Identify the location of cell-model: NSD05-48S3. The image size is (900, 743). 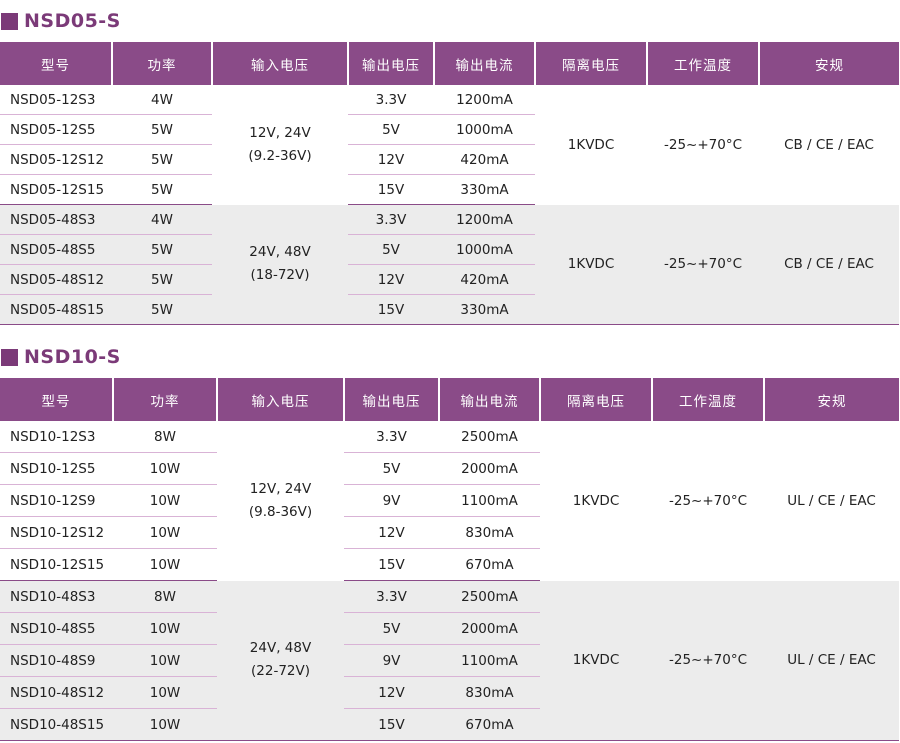
(56, 219).